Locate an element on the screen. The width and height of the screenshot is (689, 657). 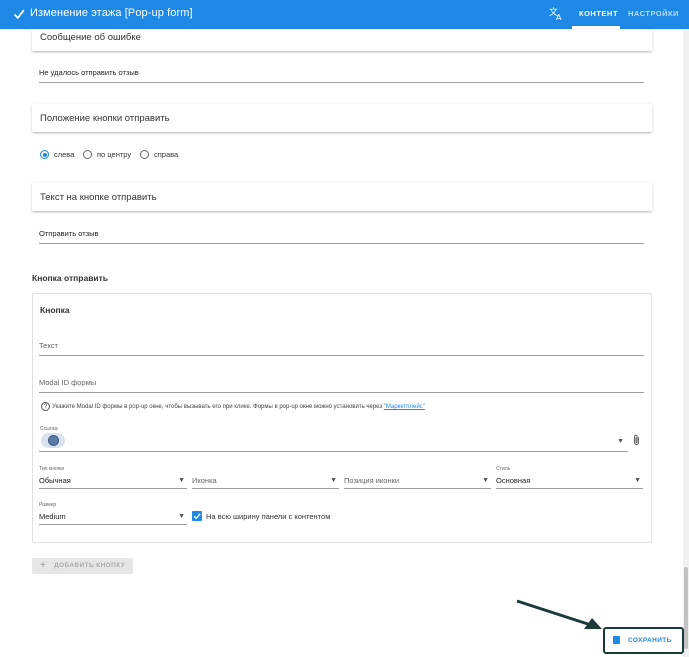
save-highlight-frame: СОХРАНИТЬ is located at coordinates (643, 640).